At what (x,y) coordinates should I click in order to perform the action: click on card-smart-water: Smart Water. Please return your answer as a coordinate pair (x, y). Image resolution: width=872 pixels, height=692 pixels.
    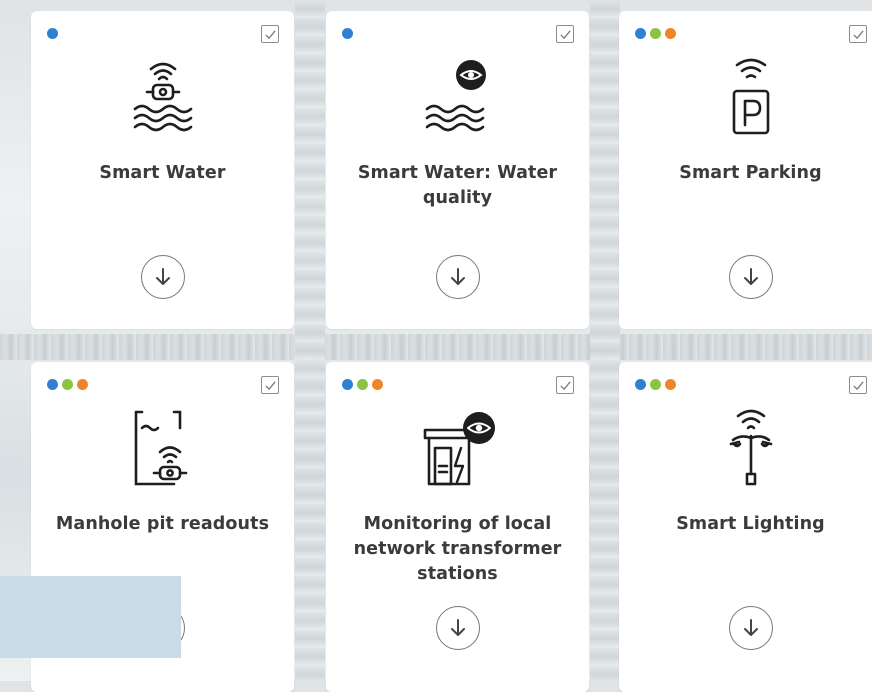
    Looking at the image, I should click on (162, 170).